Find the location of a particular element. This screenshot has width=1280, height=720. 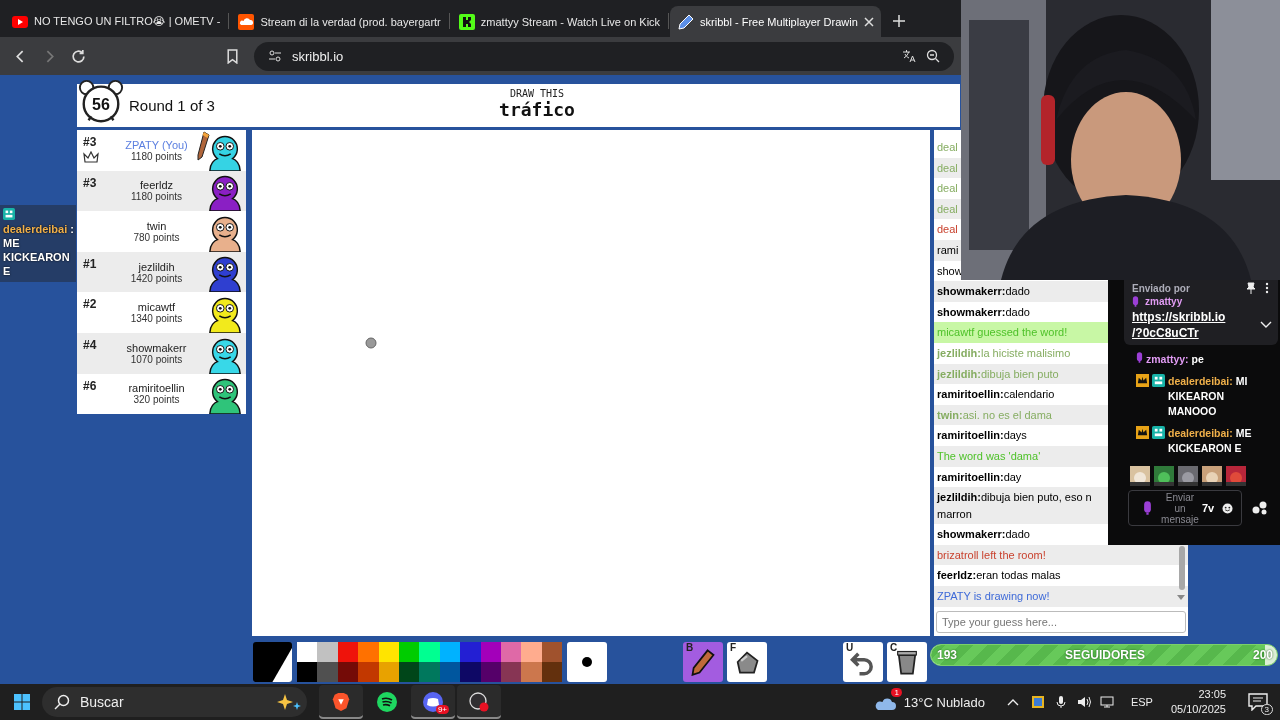

player-row: #3 ZPATY (You) 1180 points is located at coordinates (161, 150).